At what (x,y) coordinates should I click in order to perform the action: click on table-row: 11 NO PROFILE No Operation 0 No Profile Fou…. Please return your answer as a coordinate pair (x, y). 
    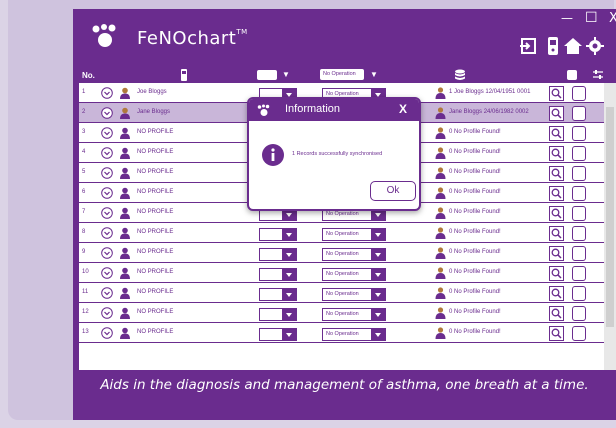
    Looking at the image, I should click on (341, 293).